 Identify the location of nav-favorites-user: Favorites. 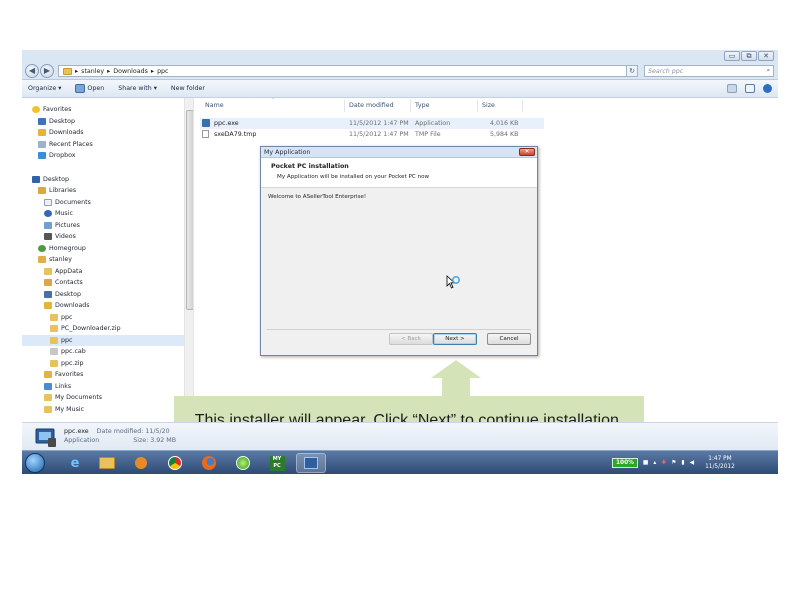
(63, 374).